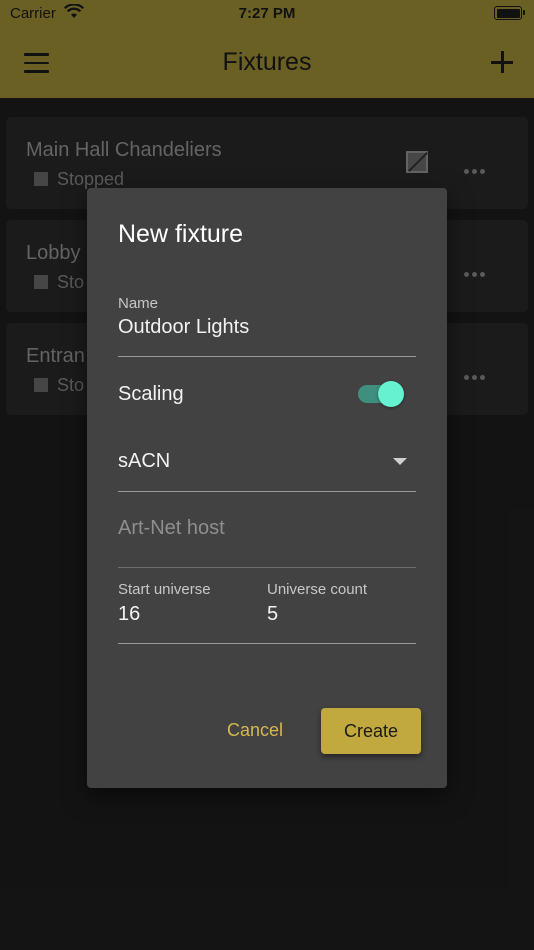  Describe the element at coordinates (267, 643) in the screenshot. I see `universe-underline` at that location.